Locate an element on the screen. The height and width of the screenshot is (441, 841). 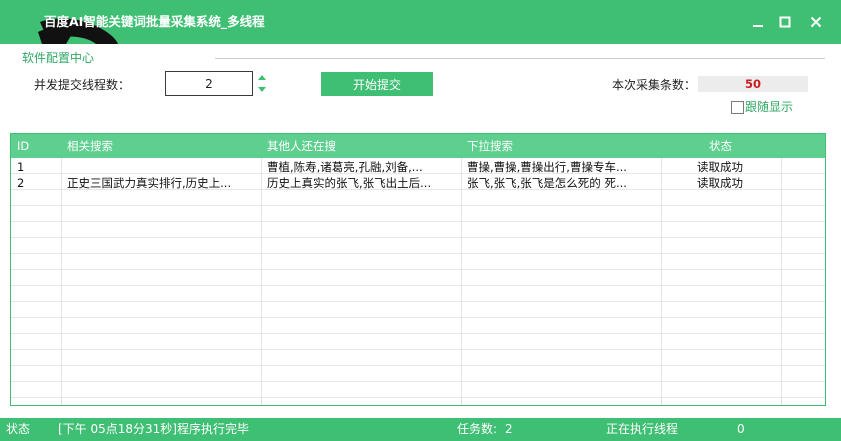
stepper-up-button is located at coordinates (262, 77).